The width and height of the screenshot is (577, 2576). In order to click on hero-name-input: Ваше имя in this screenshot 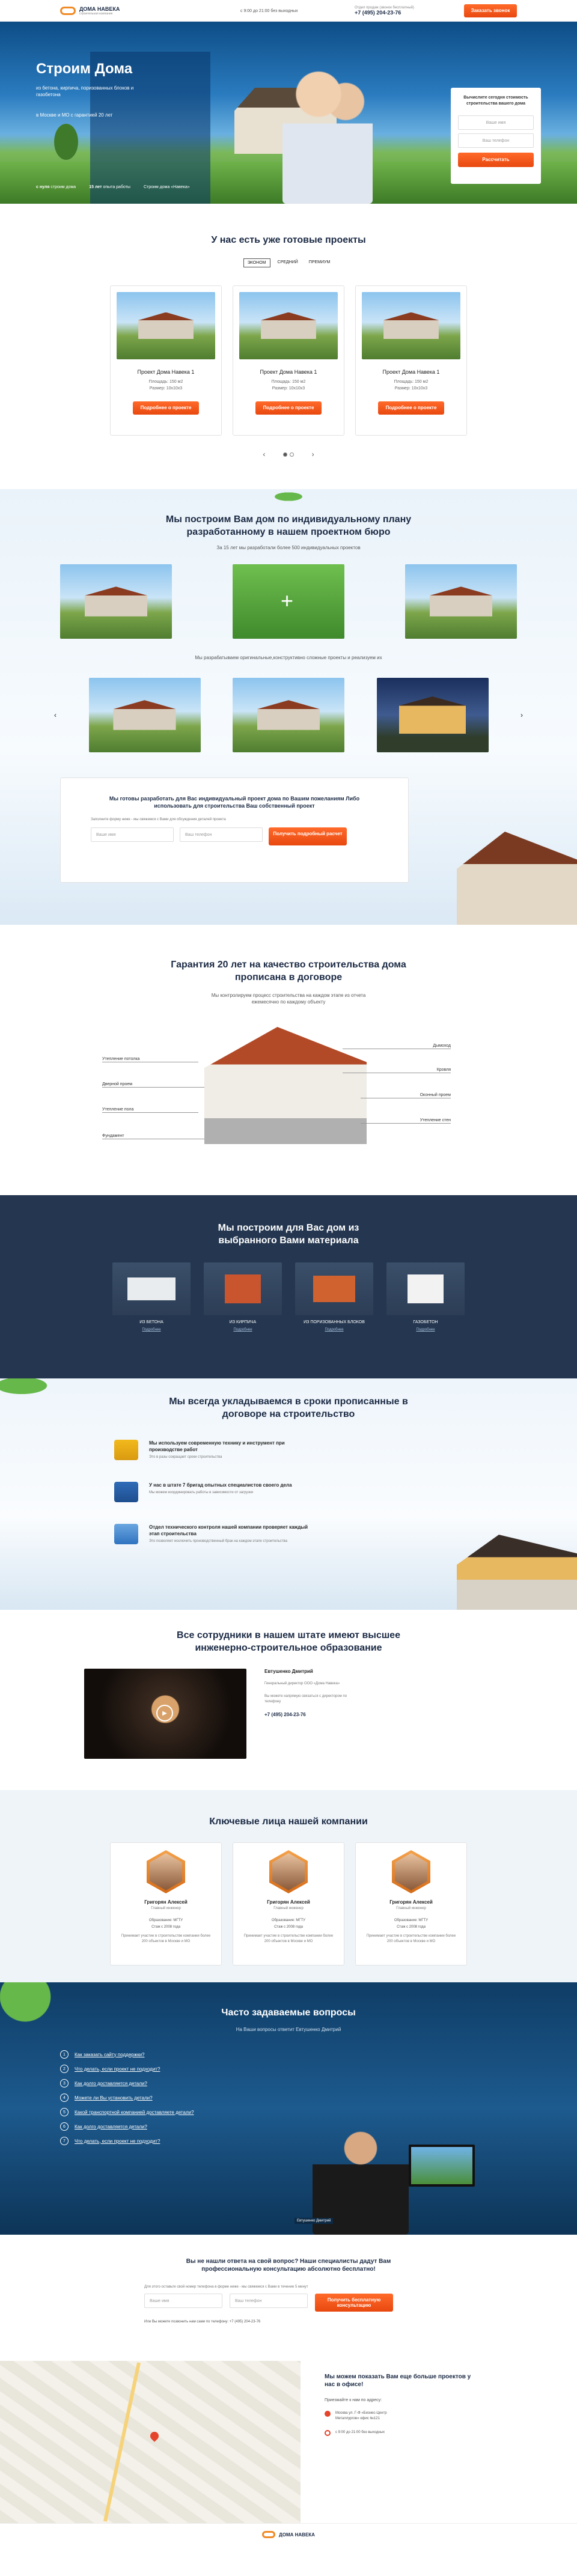, I will do `click(496, 122)`.